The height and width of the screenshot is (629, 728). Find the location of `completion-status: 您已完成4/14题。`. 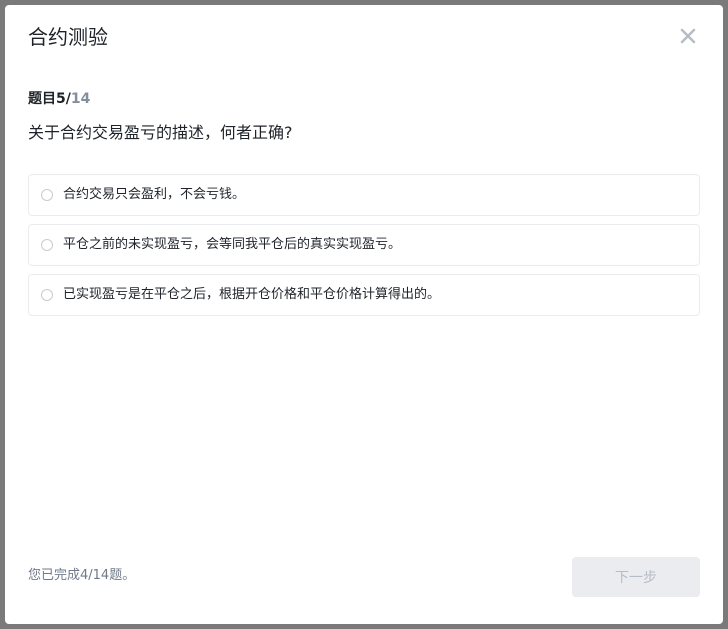

completion-status: 您已完成4/14题。 is located at coordinates (82, 575).